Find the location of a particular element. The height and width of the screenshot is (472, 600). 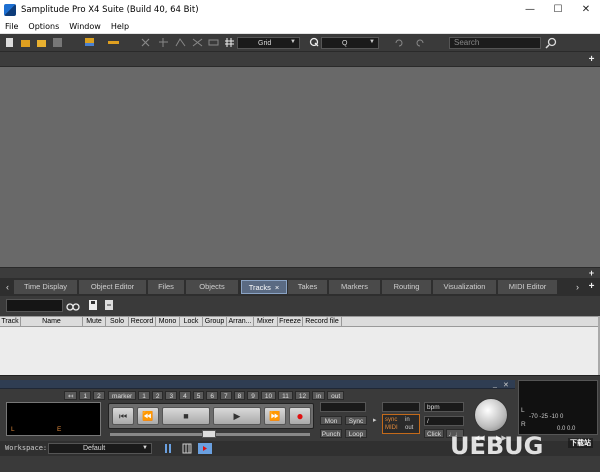

grid-dropdown: Grid ▼ is located at coordinates (268, 43).